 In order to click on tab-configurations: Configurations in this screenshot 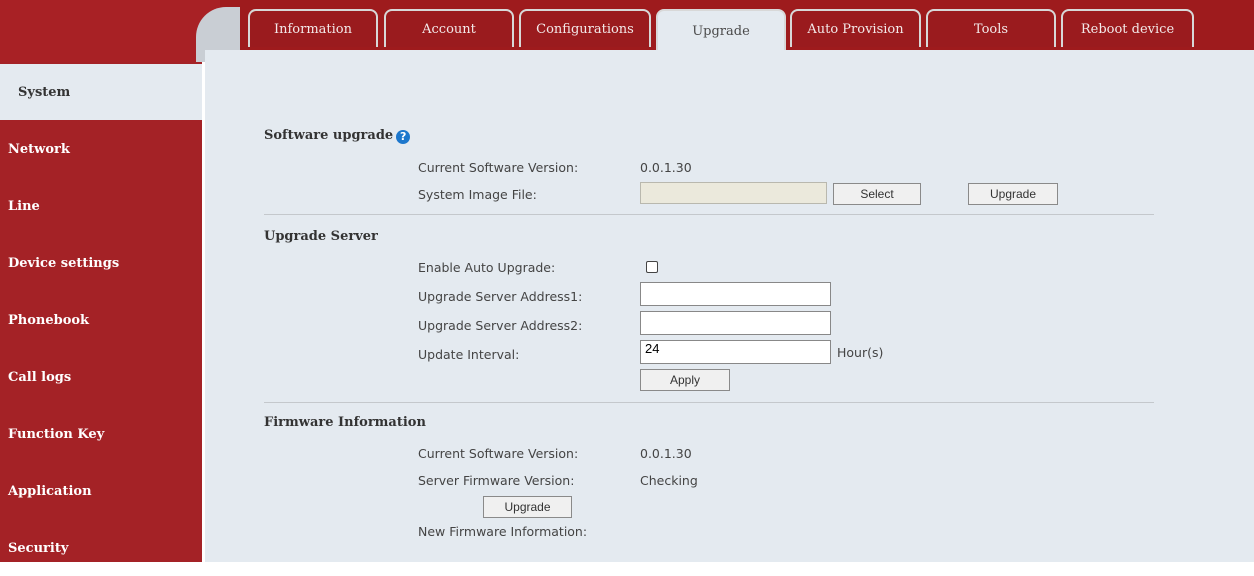, I will do `click(585, 28)`.